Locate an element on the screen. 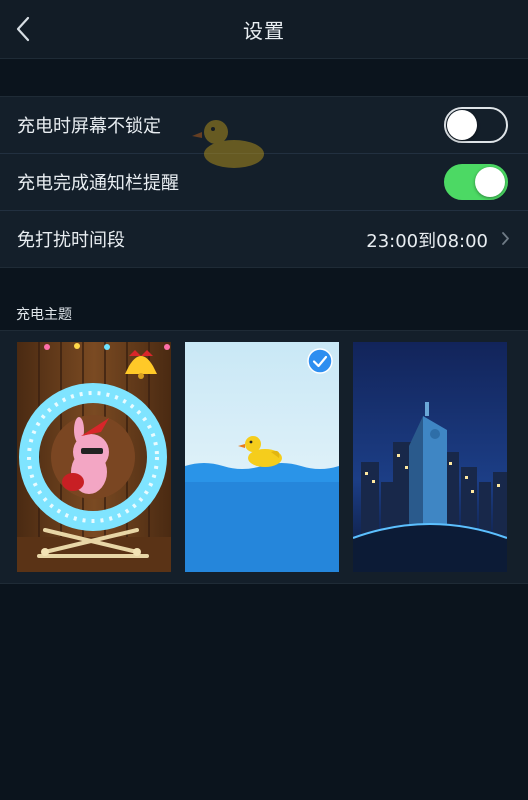  charge-complete-notify-toggle is located at coordinates (476, 182).